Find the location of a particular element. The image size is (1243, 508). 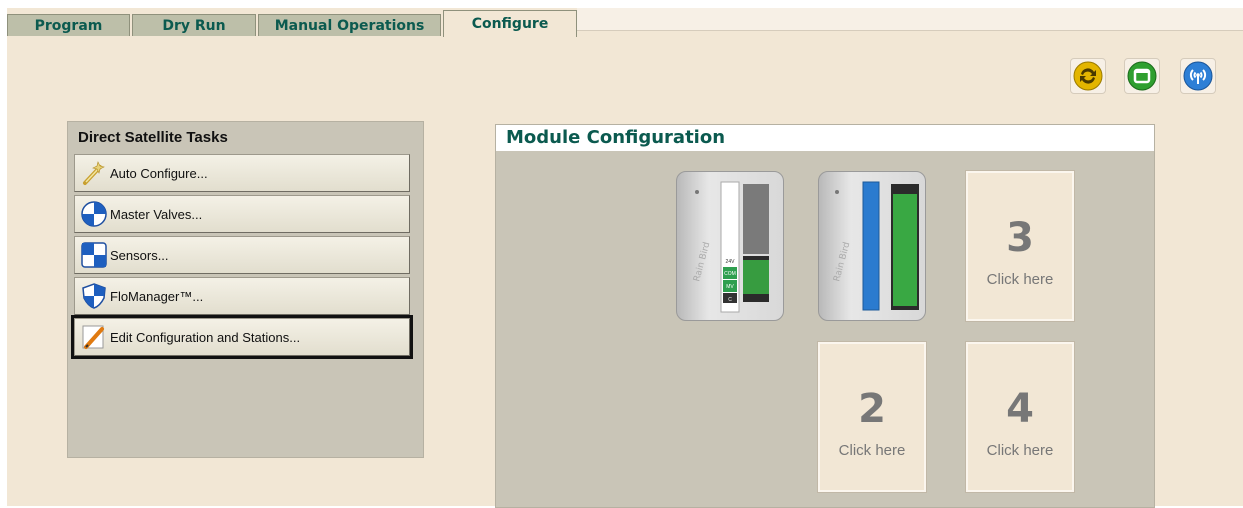

tab-bar-strip is located at coordinates (910, 19).